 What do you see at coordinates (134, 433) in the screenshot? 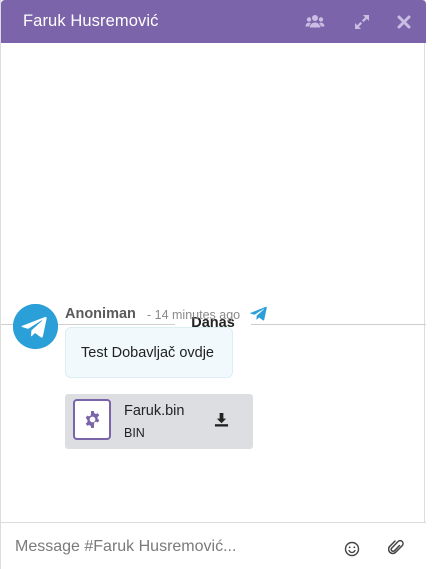
I see `file-type: BIN` at bounding box center [134, 433].